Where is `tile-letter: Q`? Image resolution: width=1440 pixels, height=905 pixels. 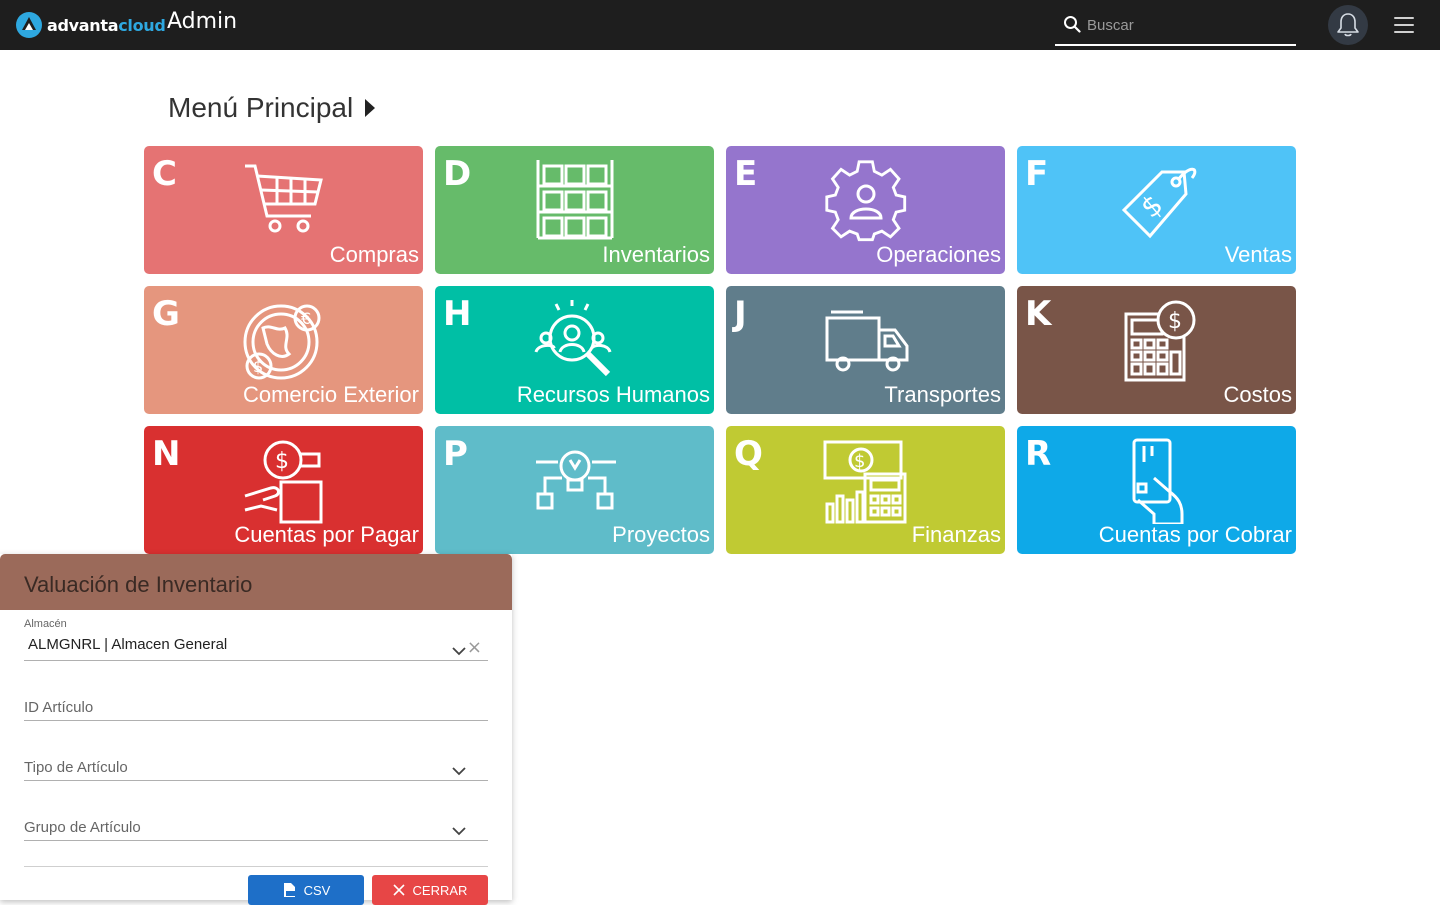 tile-letter: Q is located at coordinates (748, 454).